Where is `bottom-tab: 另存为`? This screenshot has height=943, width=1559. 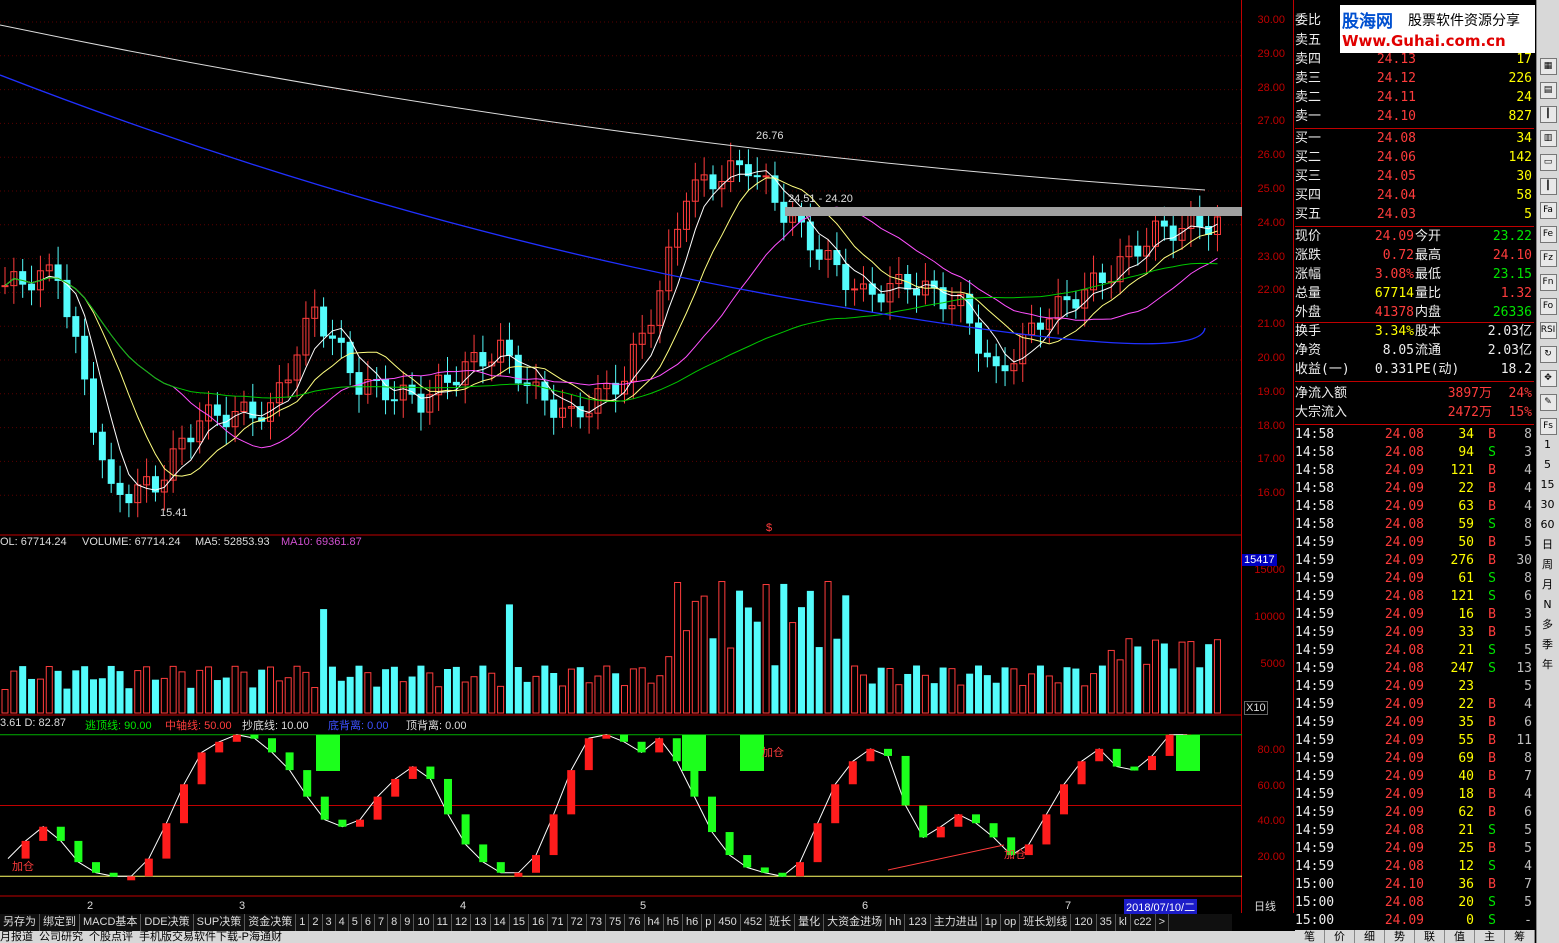 bottom-tab: 另存为 is located at coordinates (20, 922).